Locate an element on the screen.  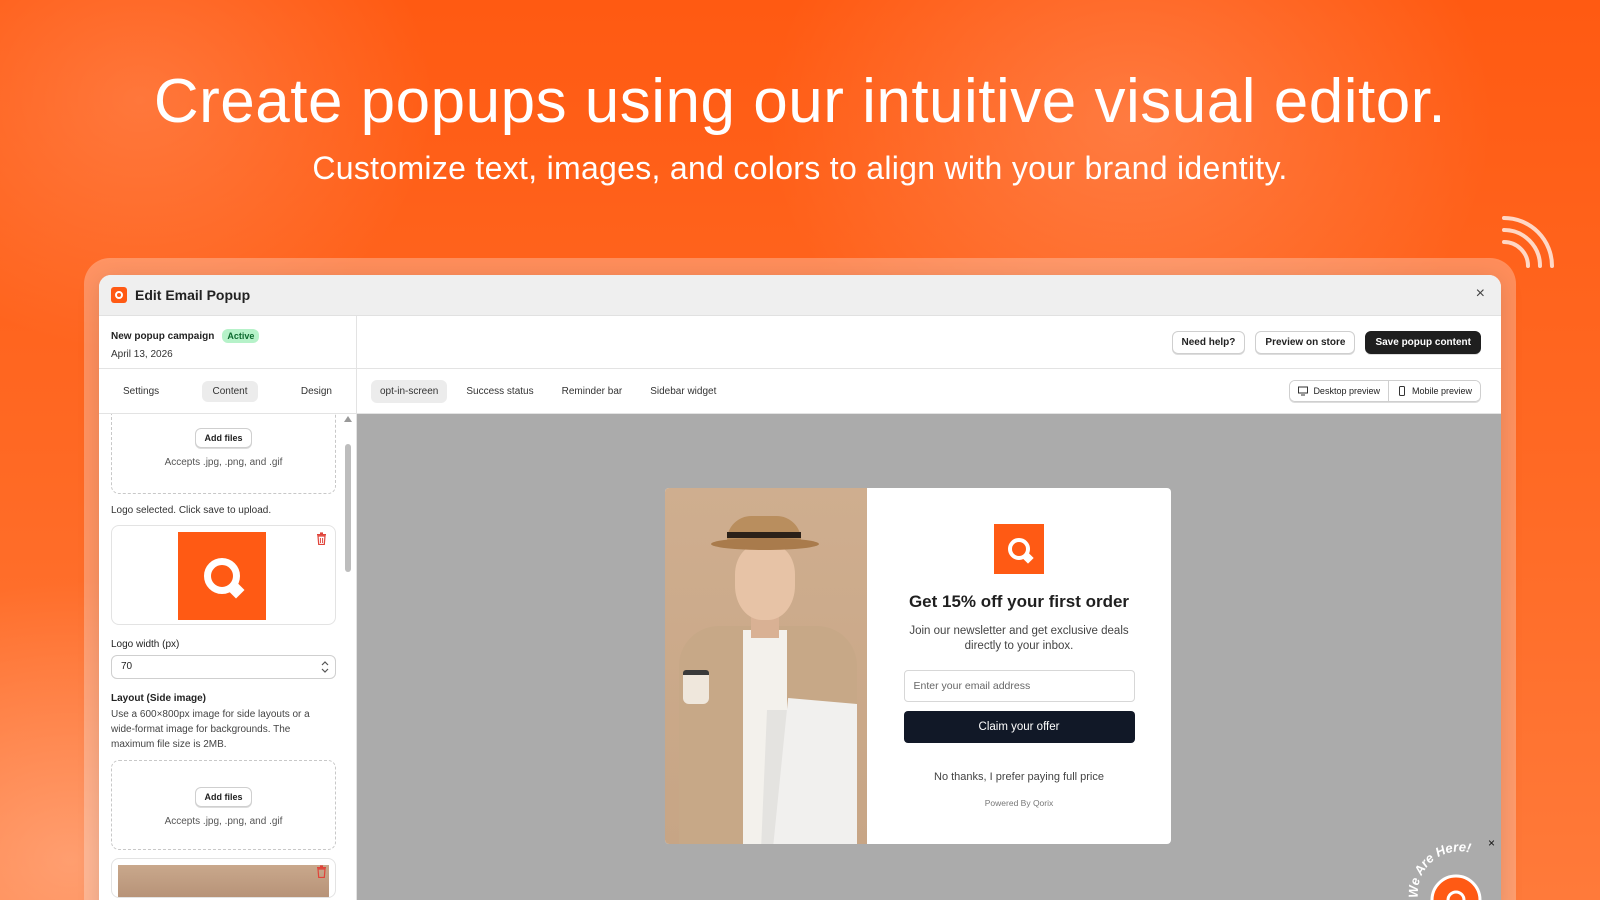
tab-content: Content is located at coordinates (230, 391).